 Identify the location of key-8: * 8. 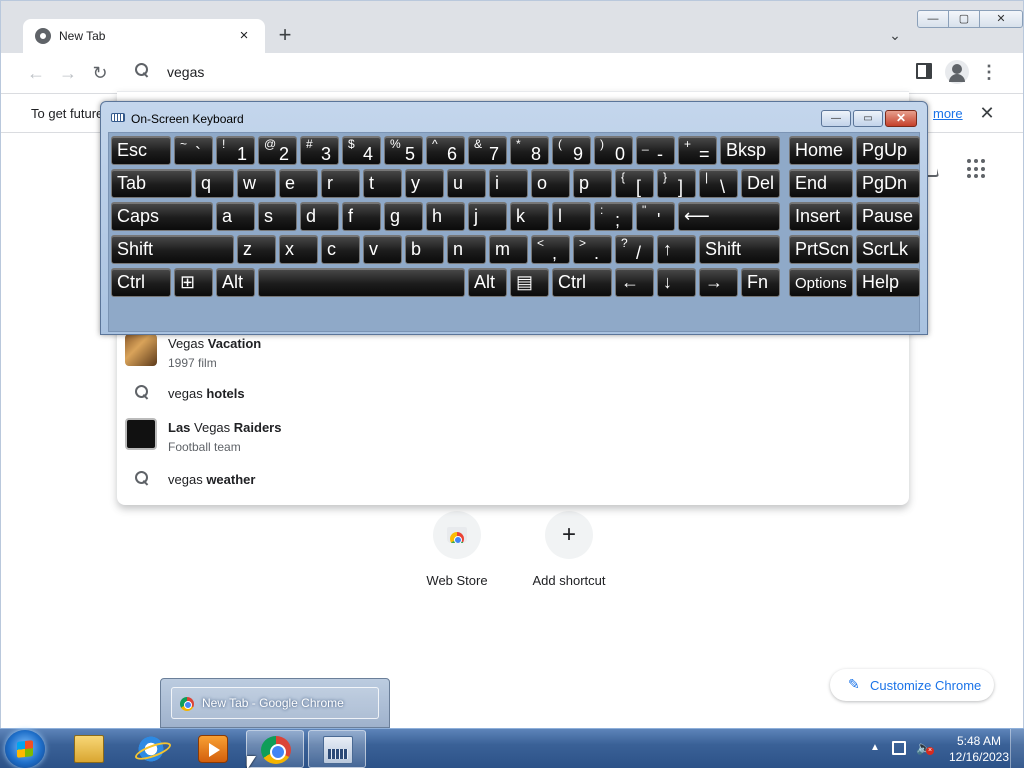
(529, 150).